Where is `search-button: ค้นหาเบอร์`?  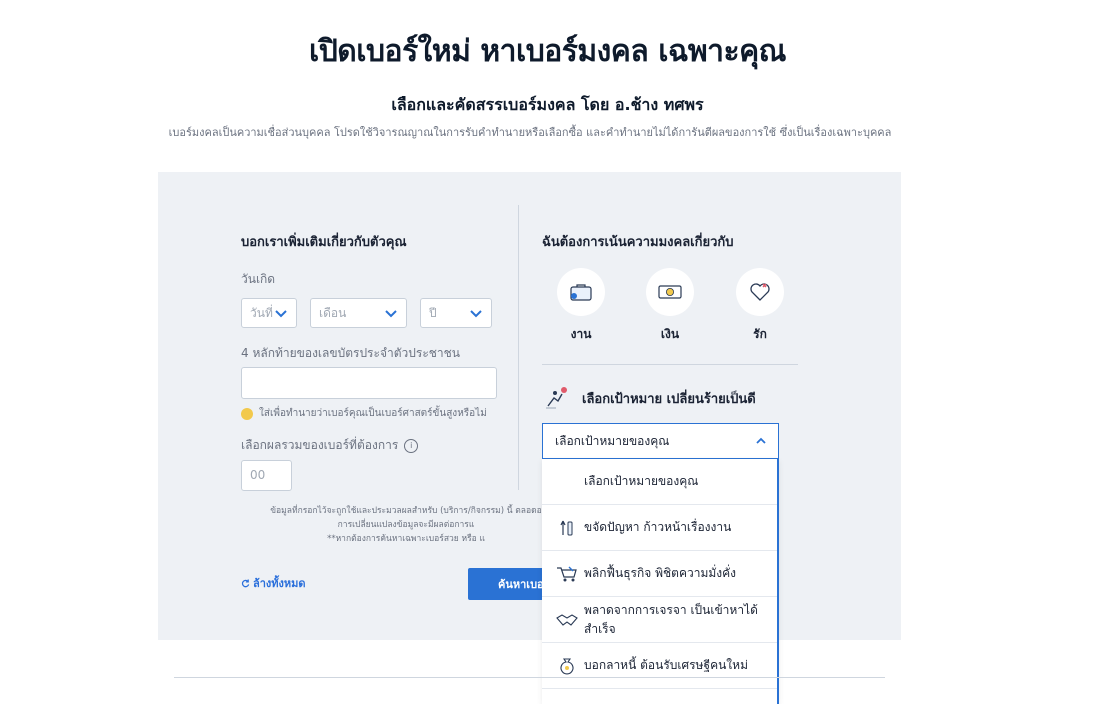
search-button: ค้นหาเบอร์ is located at coordinates (506, 584).